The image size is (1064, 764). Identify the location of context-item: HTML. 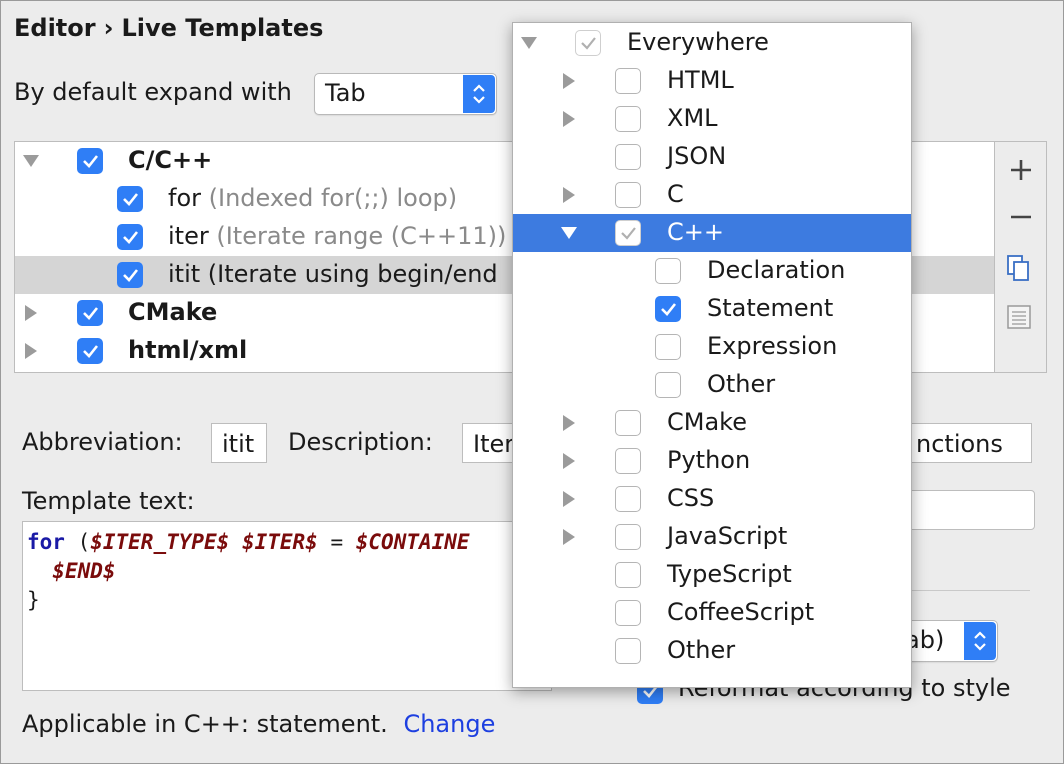
(712, 81).